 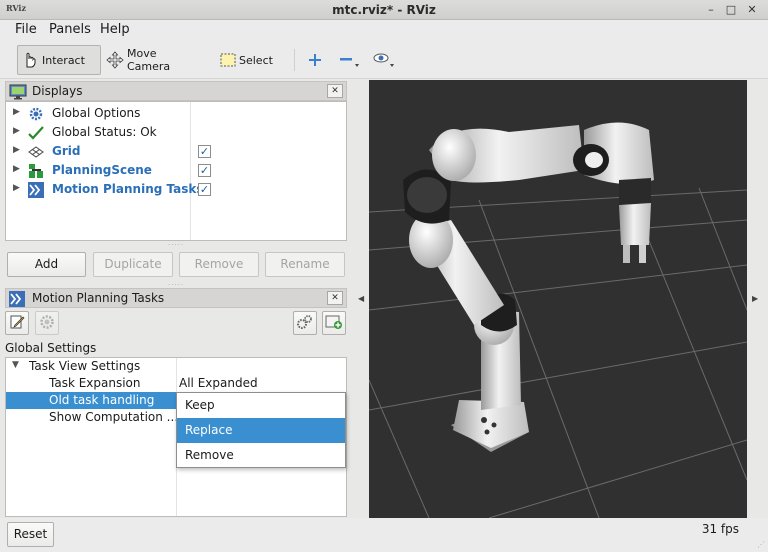 I want to click on add-task-button, so click(x=334, y=323).